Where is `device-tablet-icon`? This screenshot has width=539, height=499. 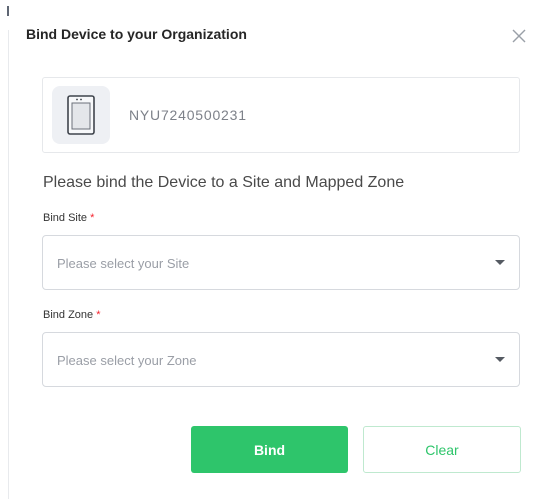
device-tablet-icon is located at coordinates (81, 115).